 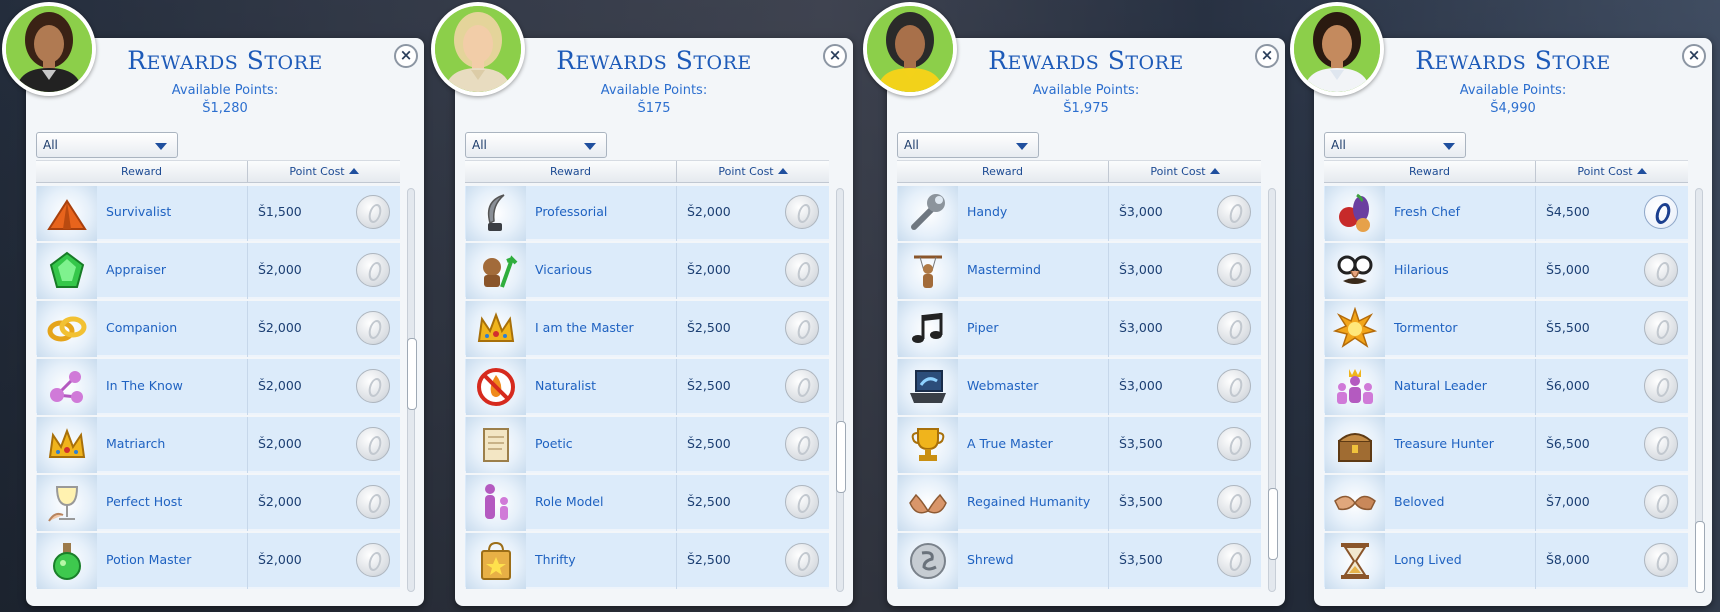 I want to click on column-header-reward-label: Reward, so click(x=1429, y=171).